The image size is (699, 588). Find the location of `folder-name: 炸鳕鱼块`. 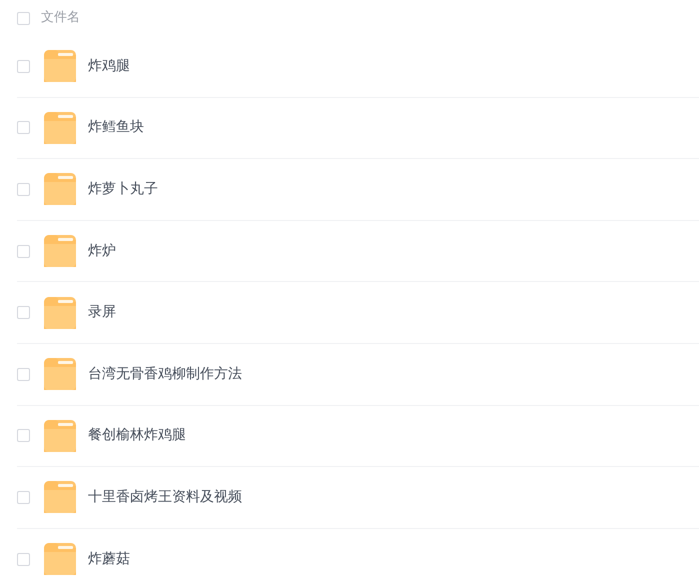

folder-name: 炸鳕鱼块 is located at coordinates (116, 128).